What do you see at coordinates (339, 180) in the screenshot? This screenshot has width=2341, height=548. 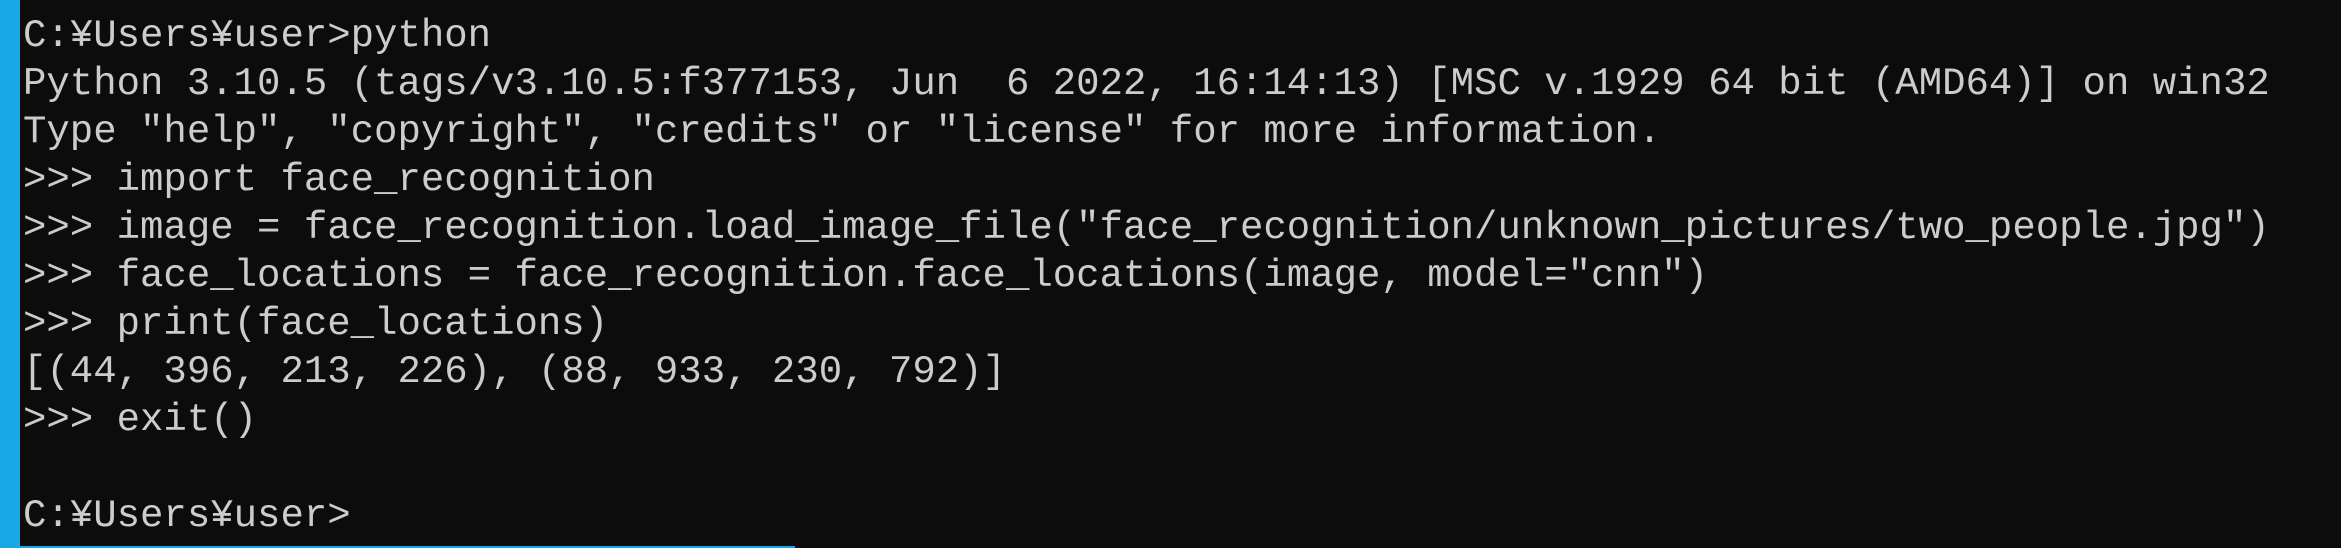 I see `console-line-import: >>> import face_recognition` at bounding box center [339, 180].